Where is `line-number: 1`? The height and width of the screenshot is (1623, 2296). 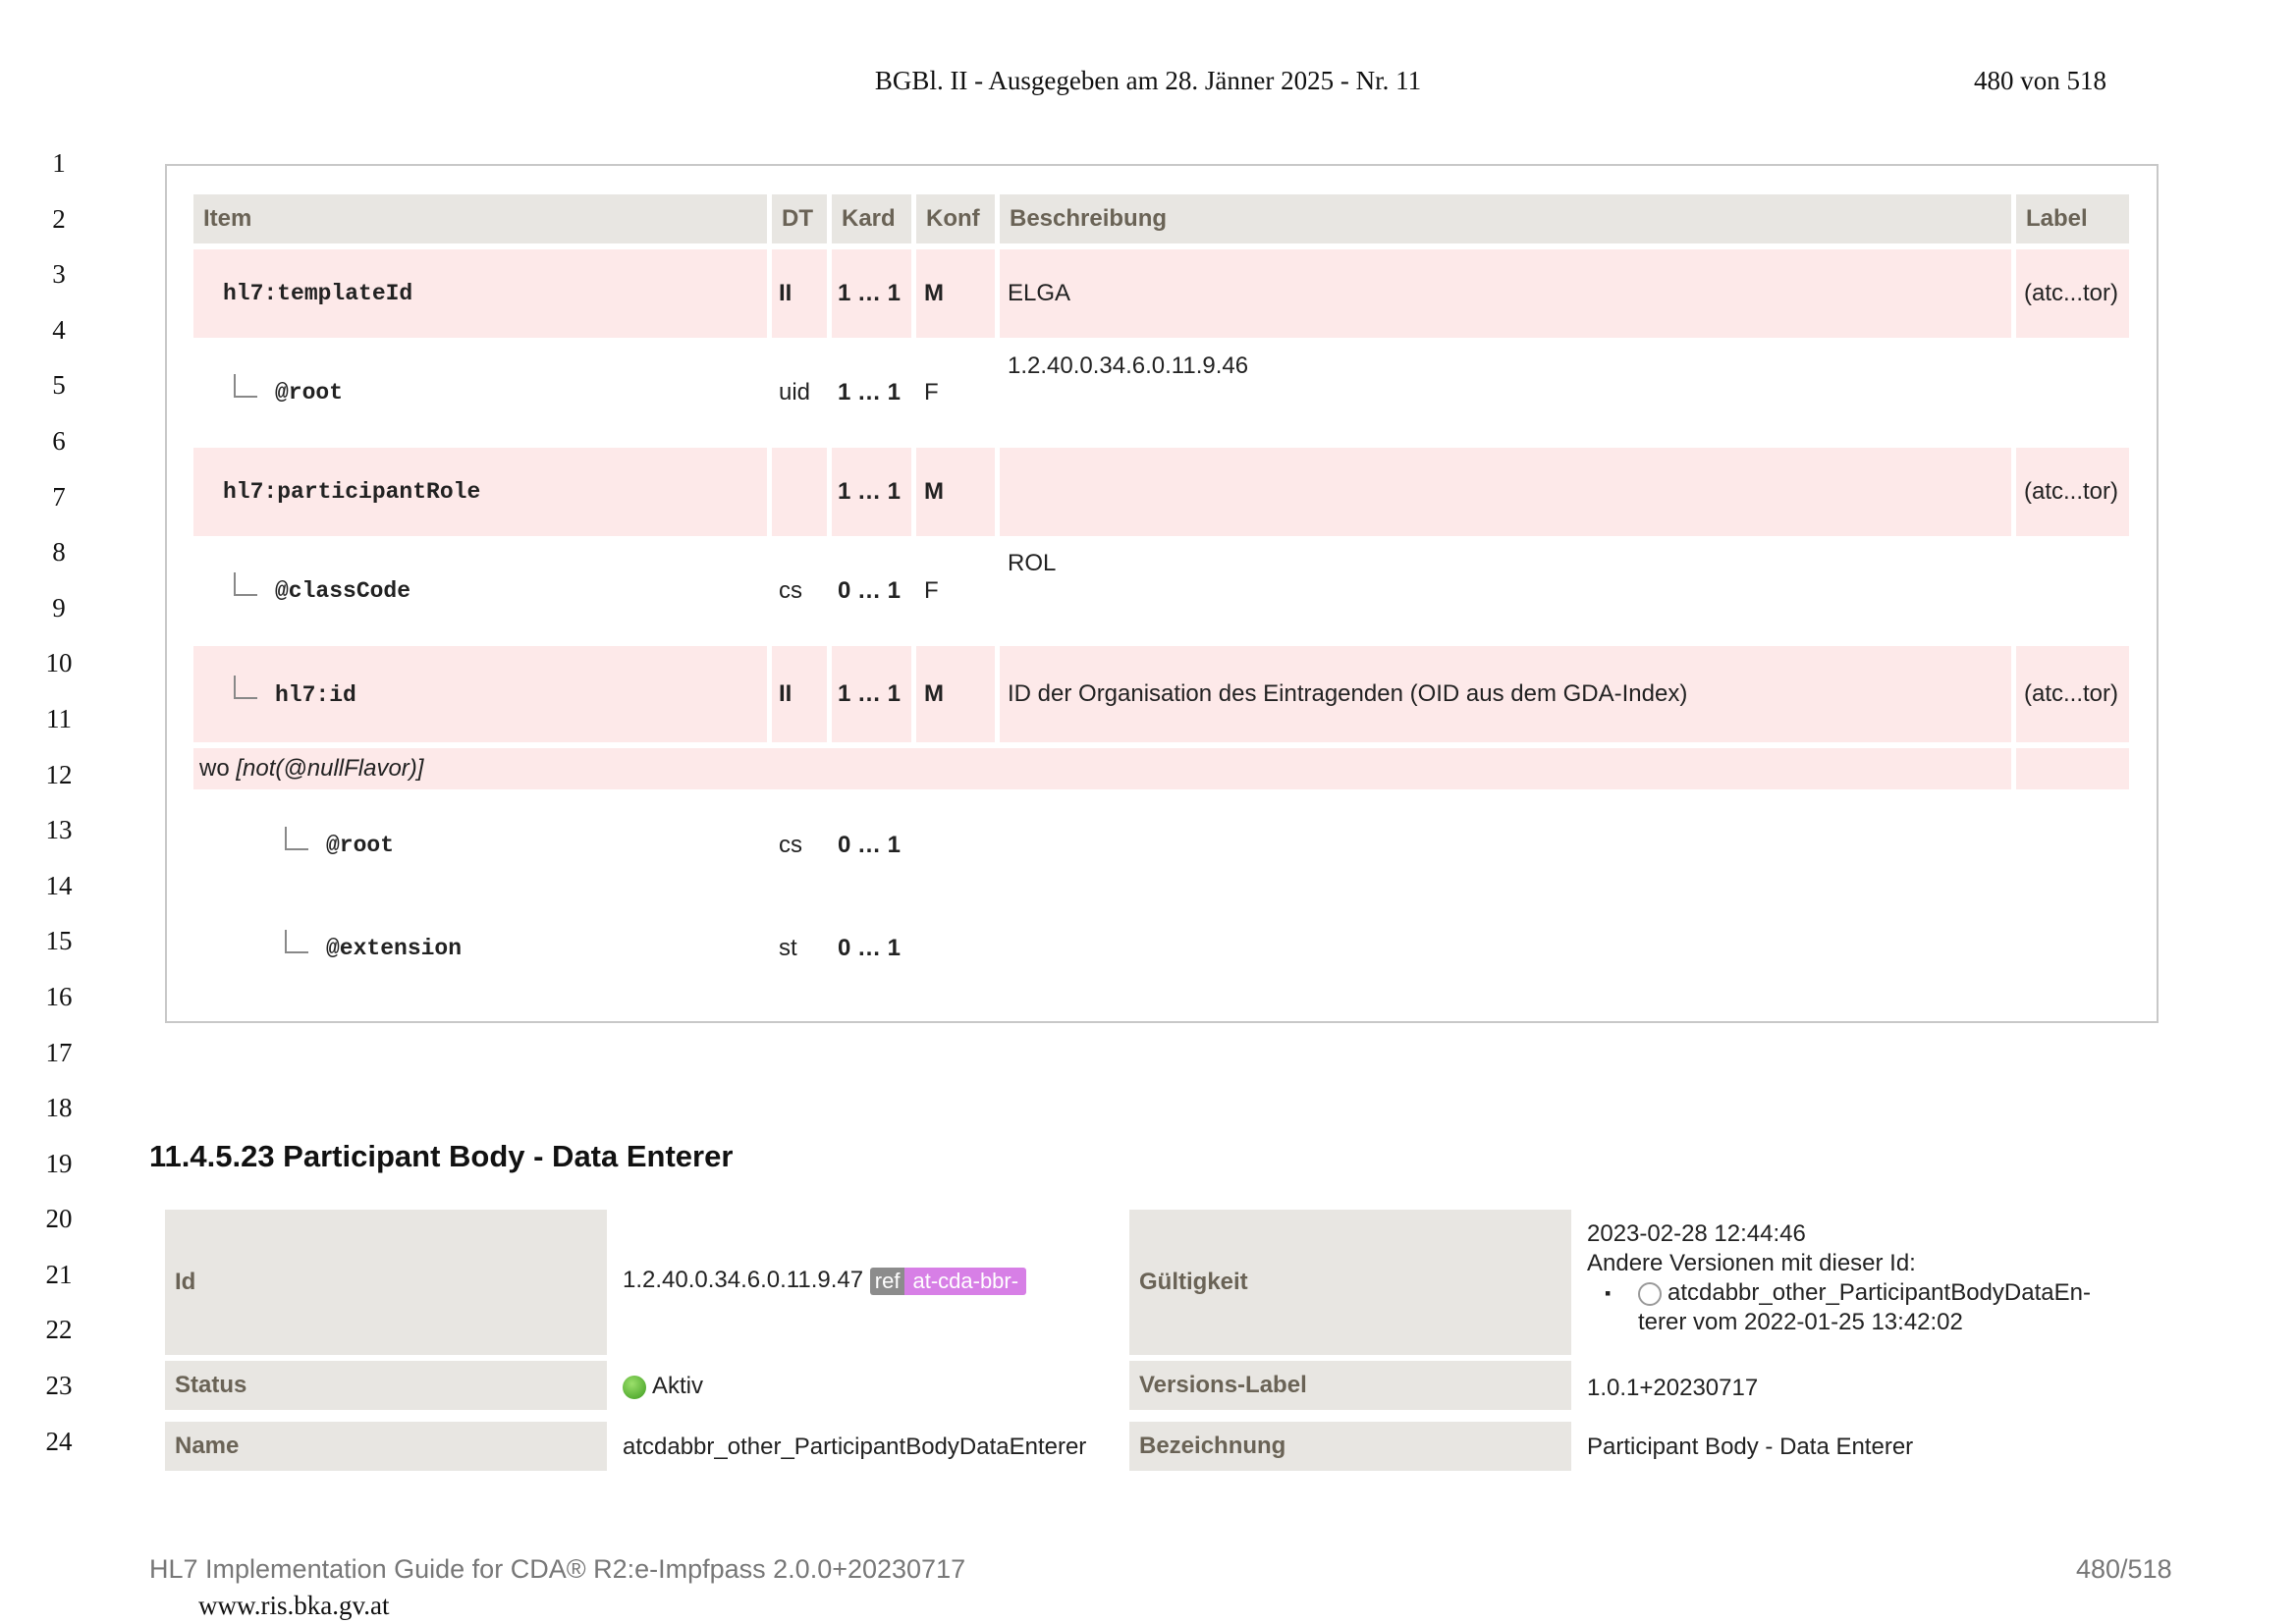
line-number: 1 is located at coordinates (59, 163).